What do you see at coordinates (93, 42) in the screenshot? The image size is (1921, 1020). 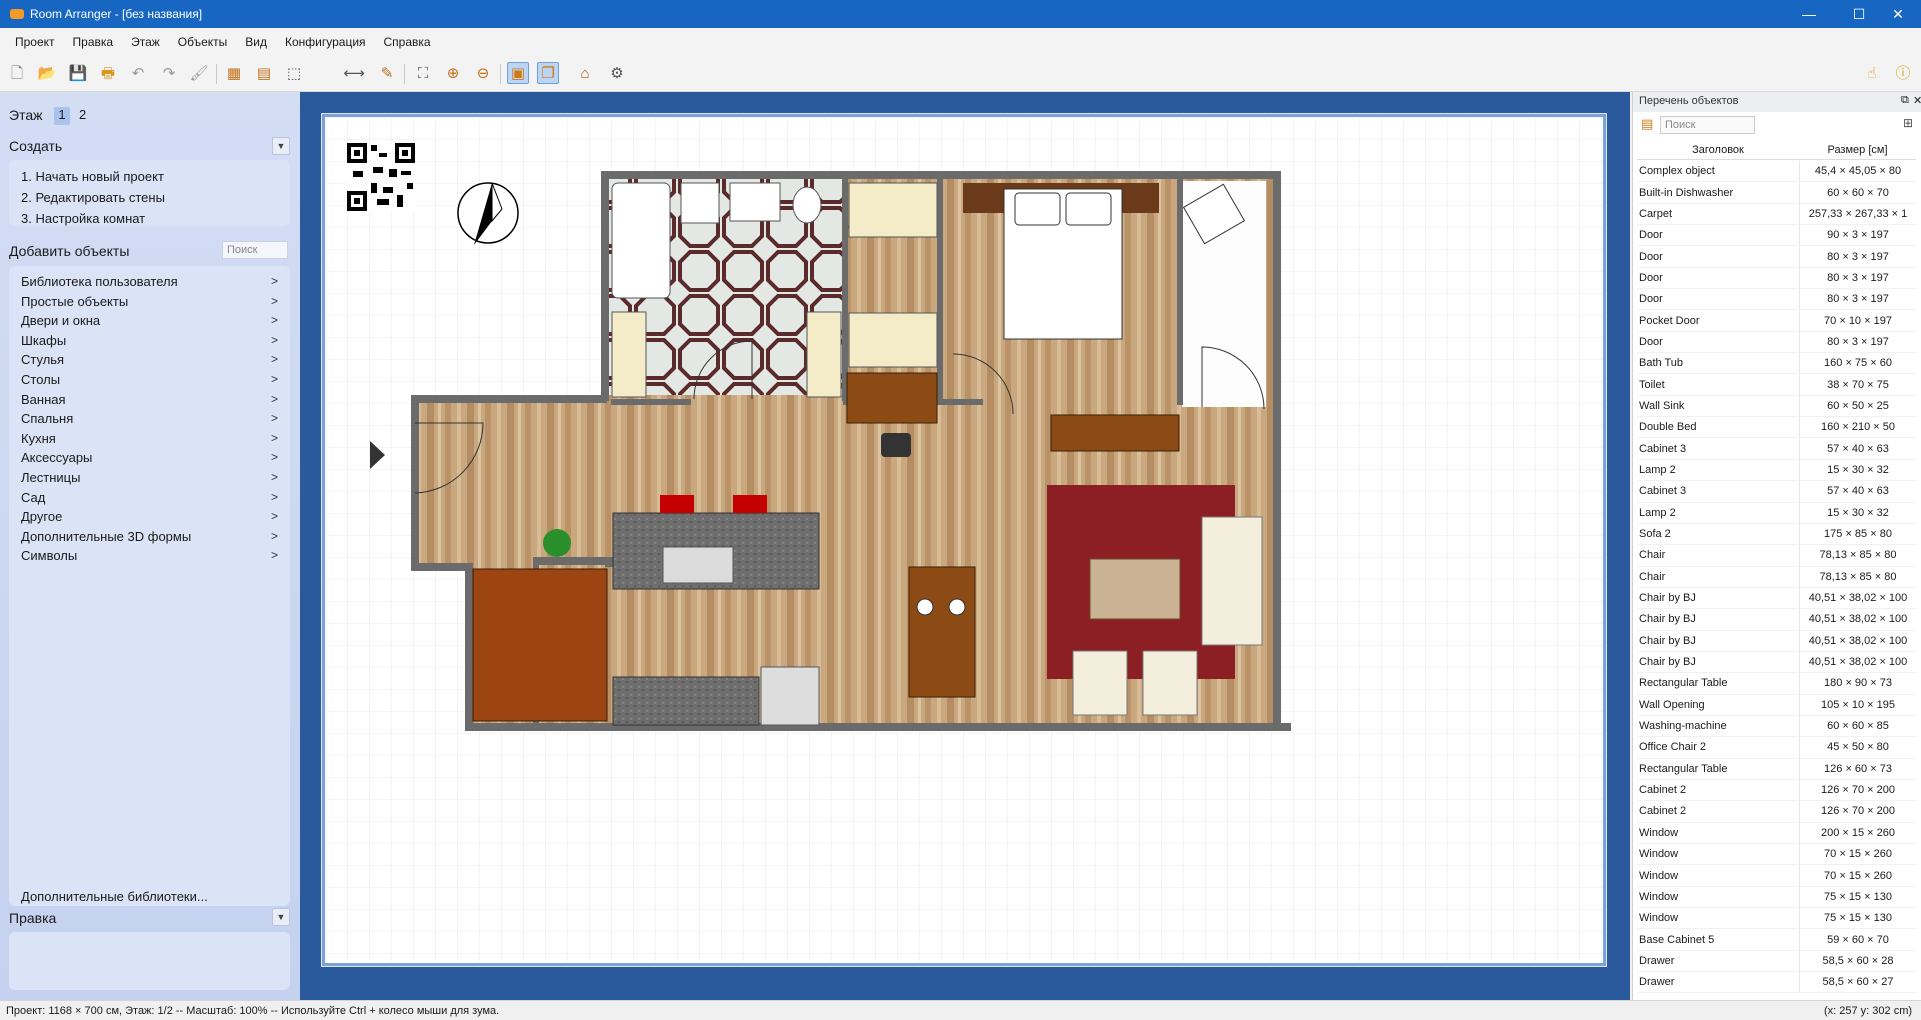 I see `menu-edit: Правка` at bounding box center [93, 42].